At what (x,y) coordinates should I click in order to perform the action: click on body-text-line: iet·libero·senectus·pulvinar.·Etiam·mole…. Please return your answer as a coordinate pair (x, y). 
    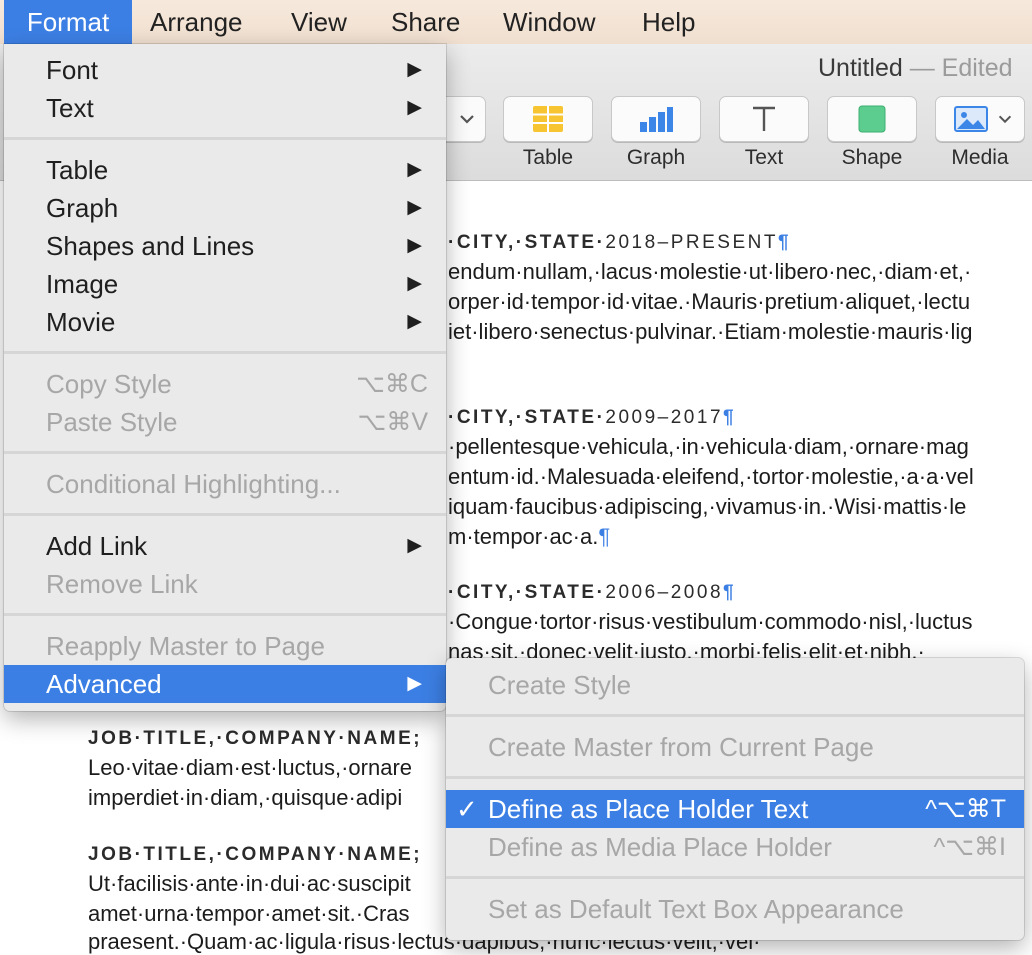
    Looking at the image, I should click on (710, 331).